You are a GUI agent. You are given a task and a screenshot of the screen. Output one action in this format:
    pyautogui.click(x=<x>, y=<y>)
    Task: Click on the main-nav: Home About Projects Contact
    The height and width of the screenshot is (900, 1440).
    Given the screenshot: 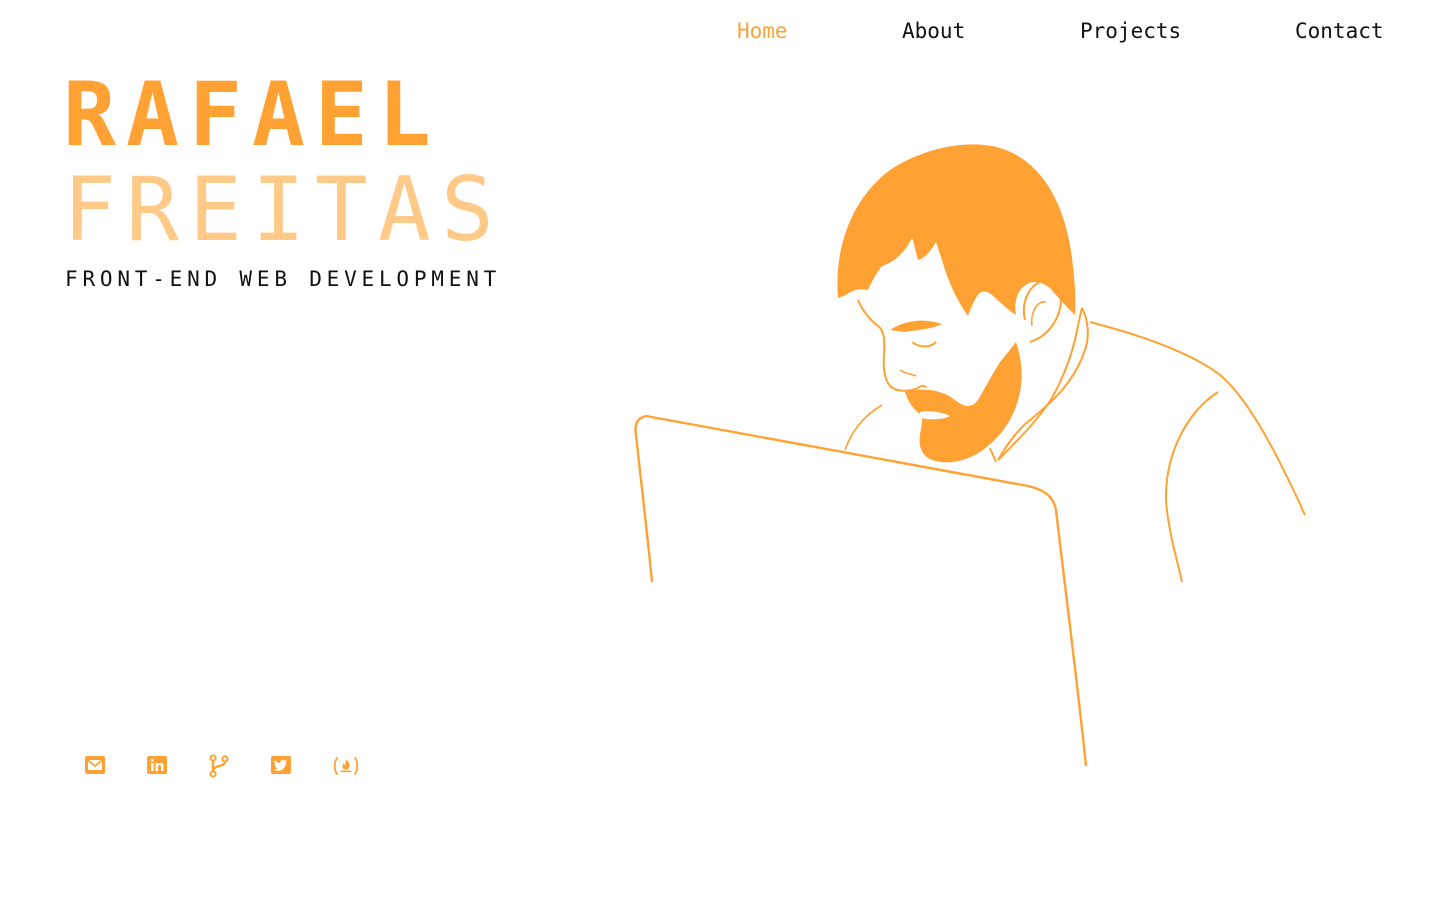 What is the action you would take?
    pyautogui.click(x=720, y=31)
    